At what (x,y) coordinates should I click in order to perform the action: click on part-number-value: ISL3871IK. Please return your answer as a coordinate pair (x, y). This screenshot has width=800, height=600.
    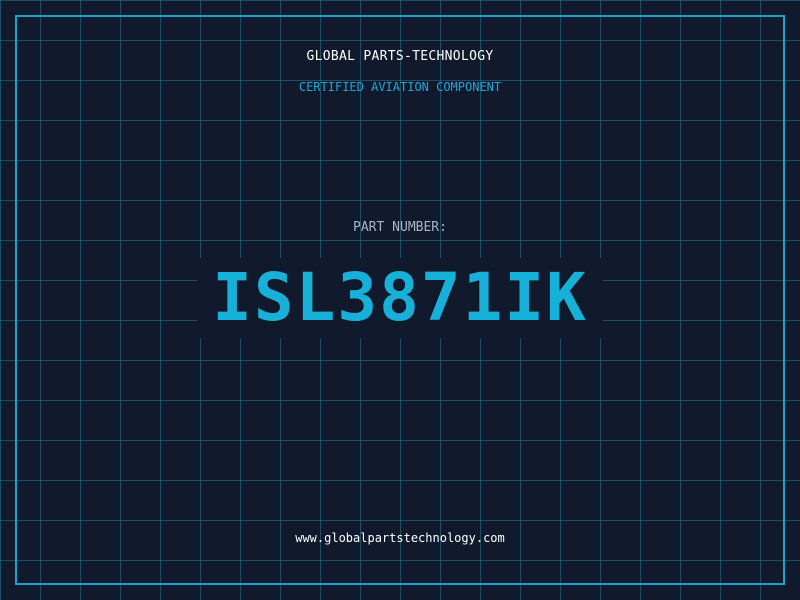
    Looking at the image, I should click on (400, 298).